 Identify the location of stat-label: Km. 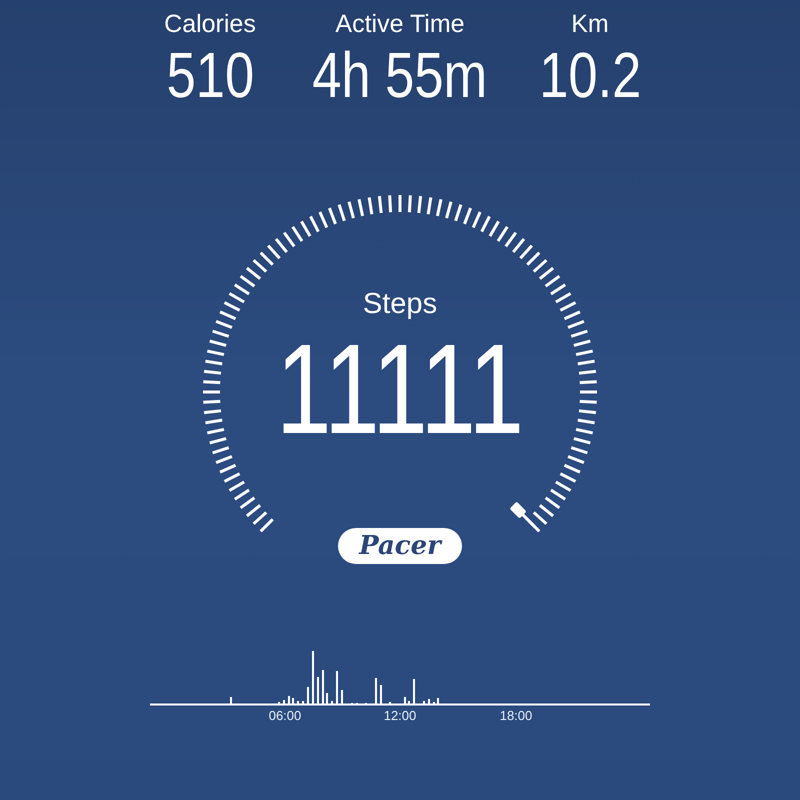
(590, 24).